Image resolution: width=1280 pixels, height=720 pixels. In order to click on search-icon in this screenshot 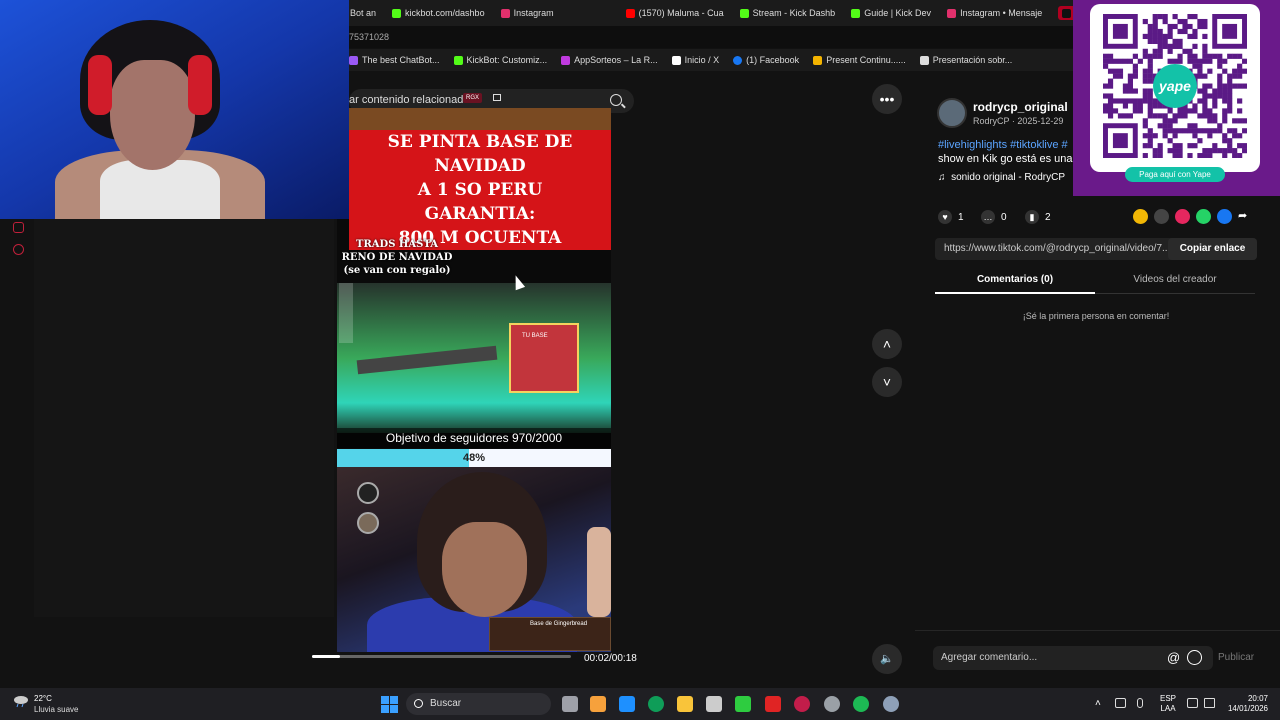, I will do `click(616, 100)`.